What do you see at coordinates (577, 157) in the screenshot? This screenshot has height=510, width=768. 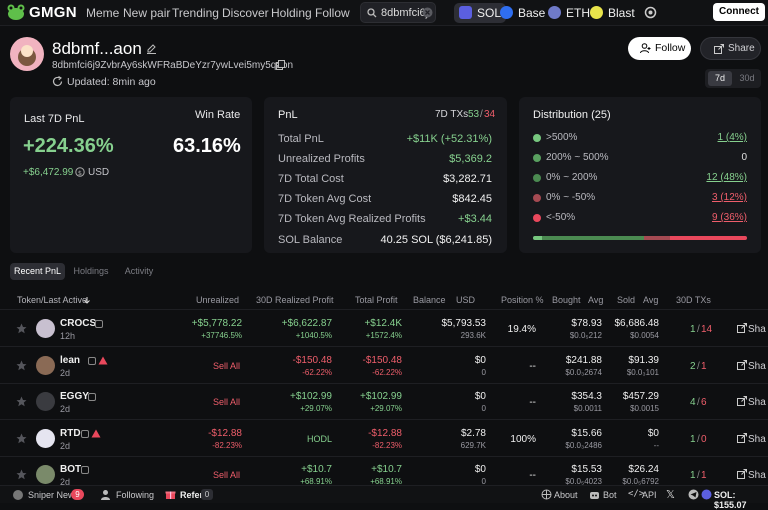 I see `distribution-range-label: 200% ~ 500%` at bounding box center [577, 157].